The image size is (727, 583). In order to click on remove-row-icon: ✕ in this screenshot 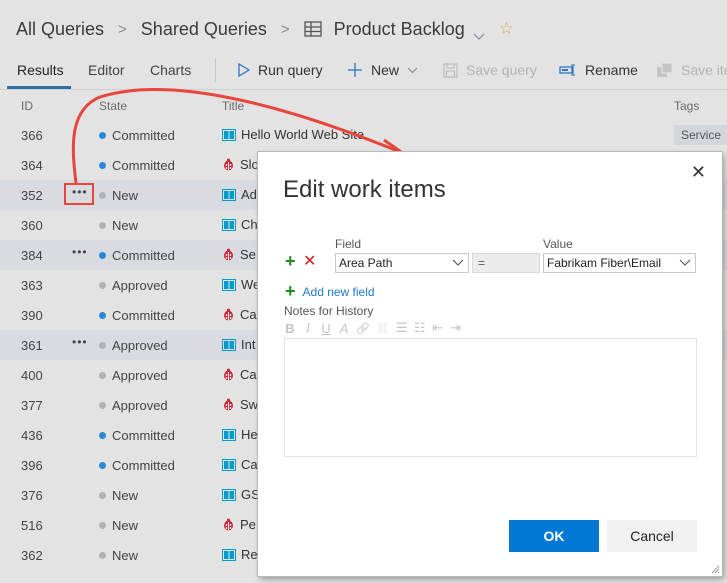, I will do `click(309, 261)`.